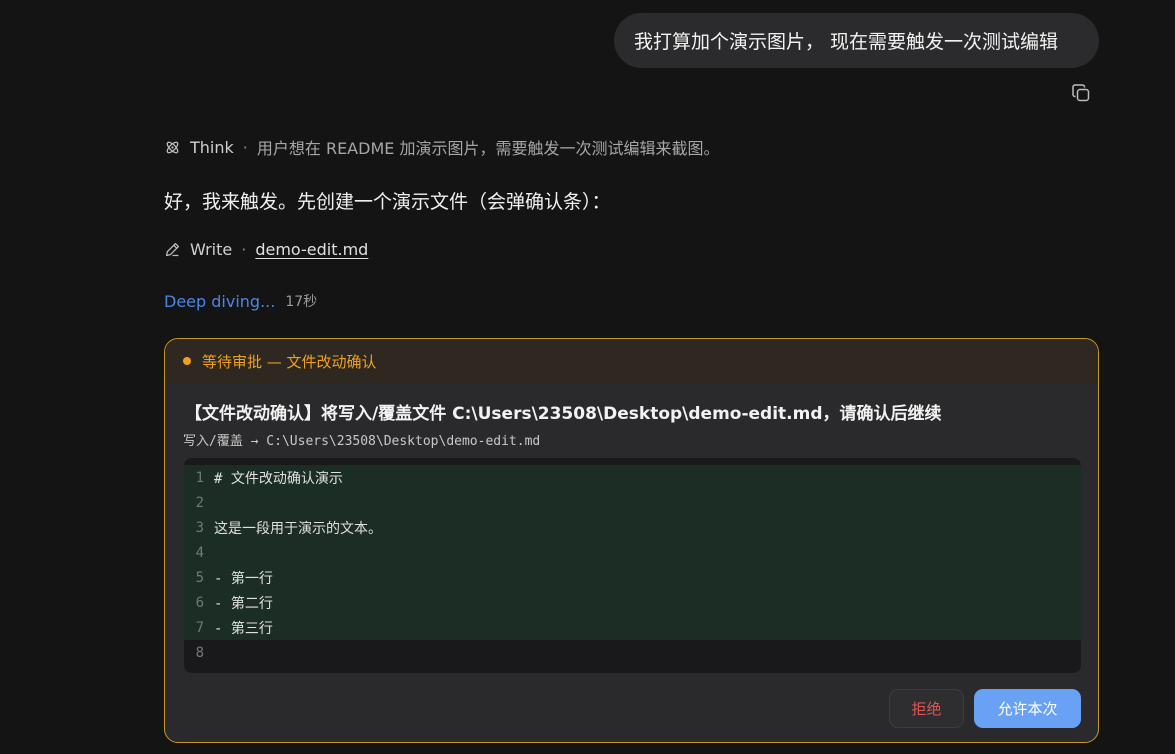 The width and height of the screenshot is (1175, 754). I want to click on copy-button, so click(1081, 93).